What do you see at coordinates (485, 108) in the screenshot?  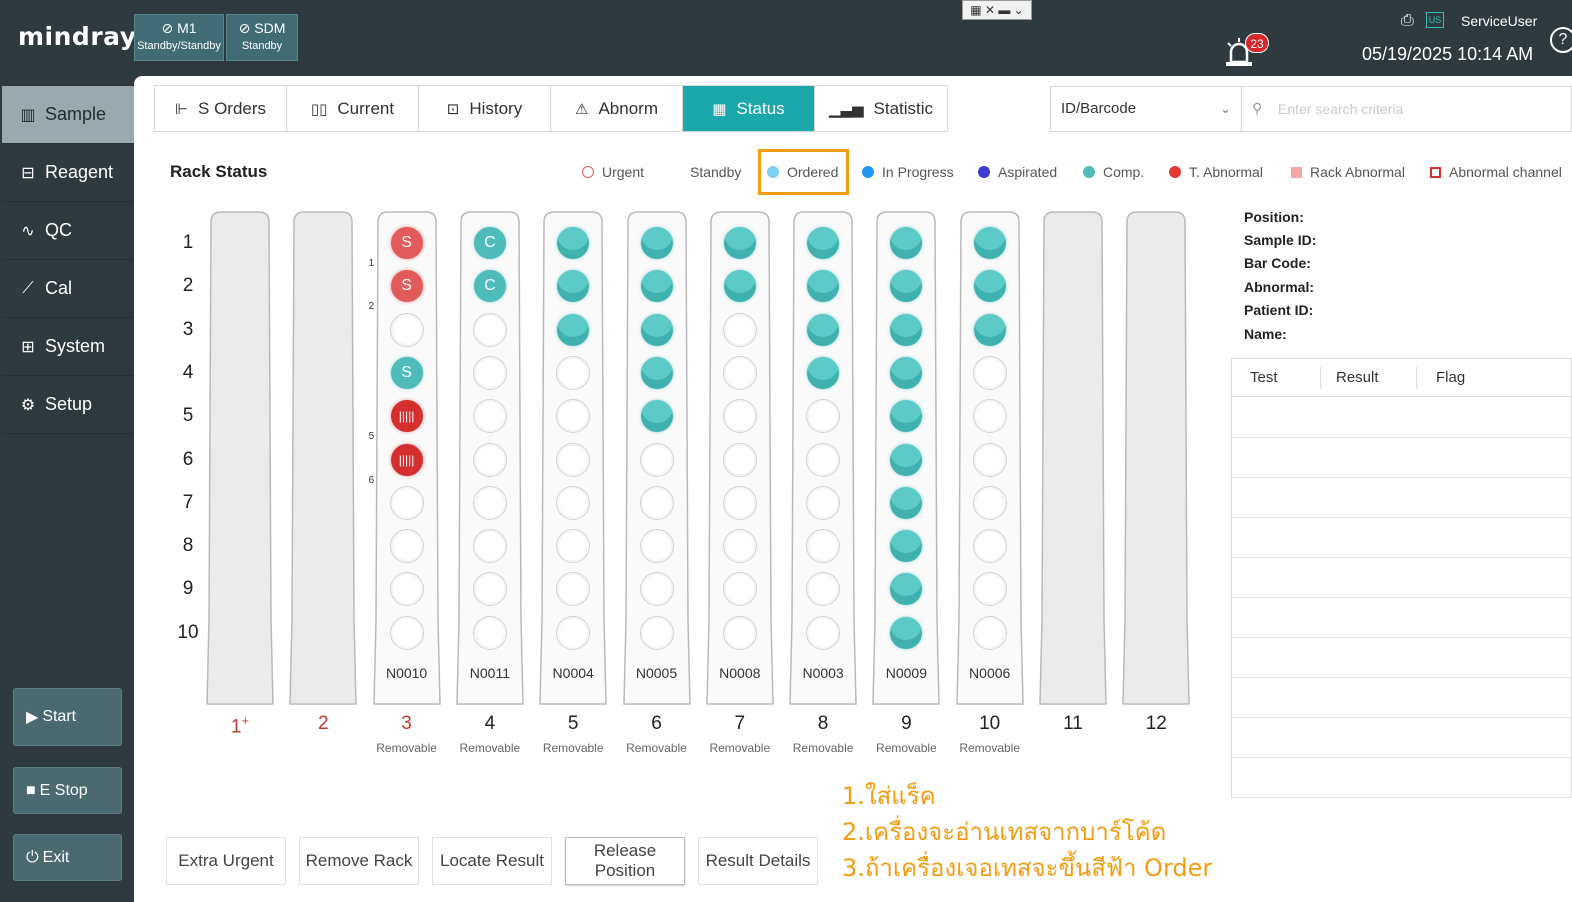 I see `tab-history: ⊡ History` at bounding box center [485, 108].